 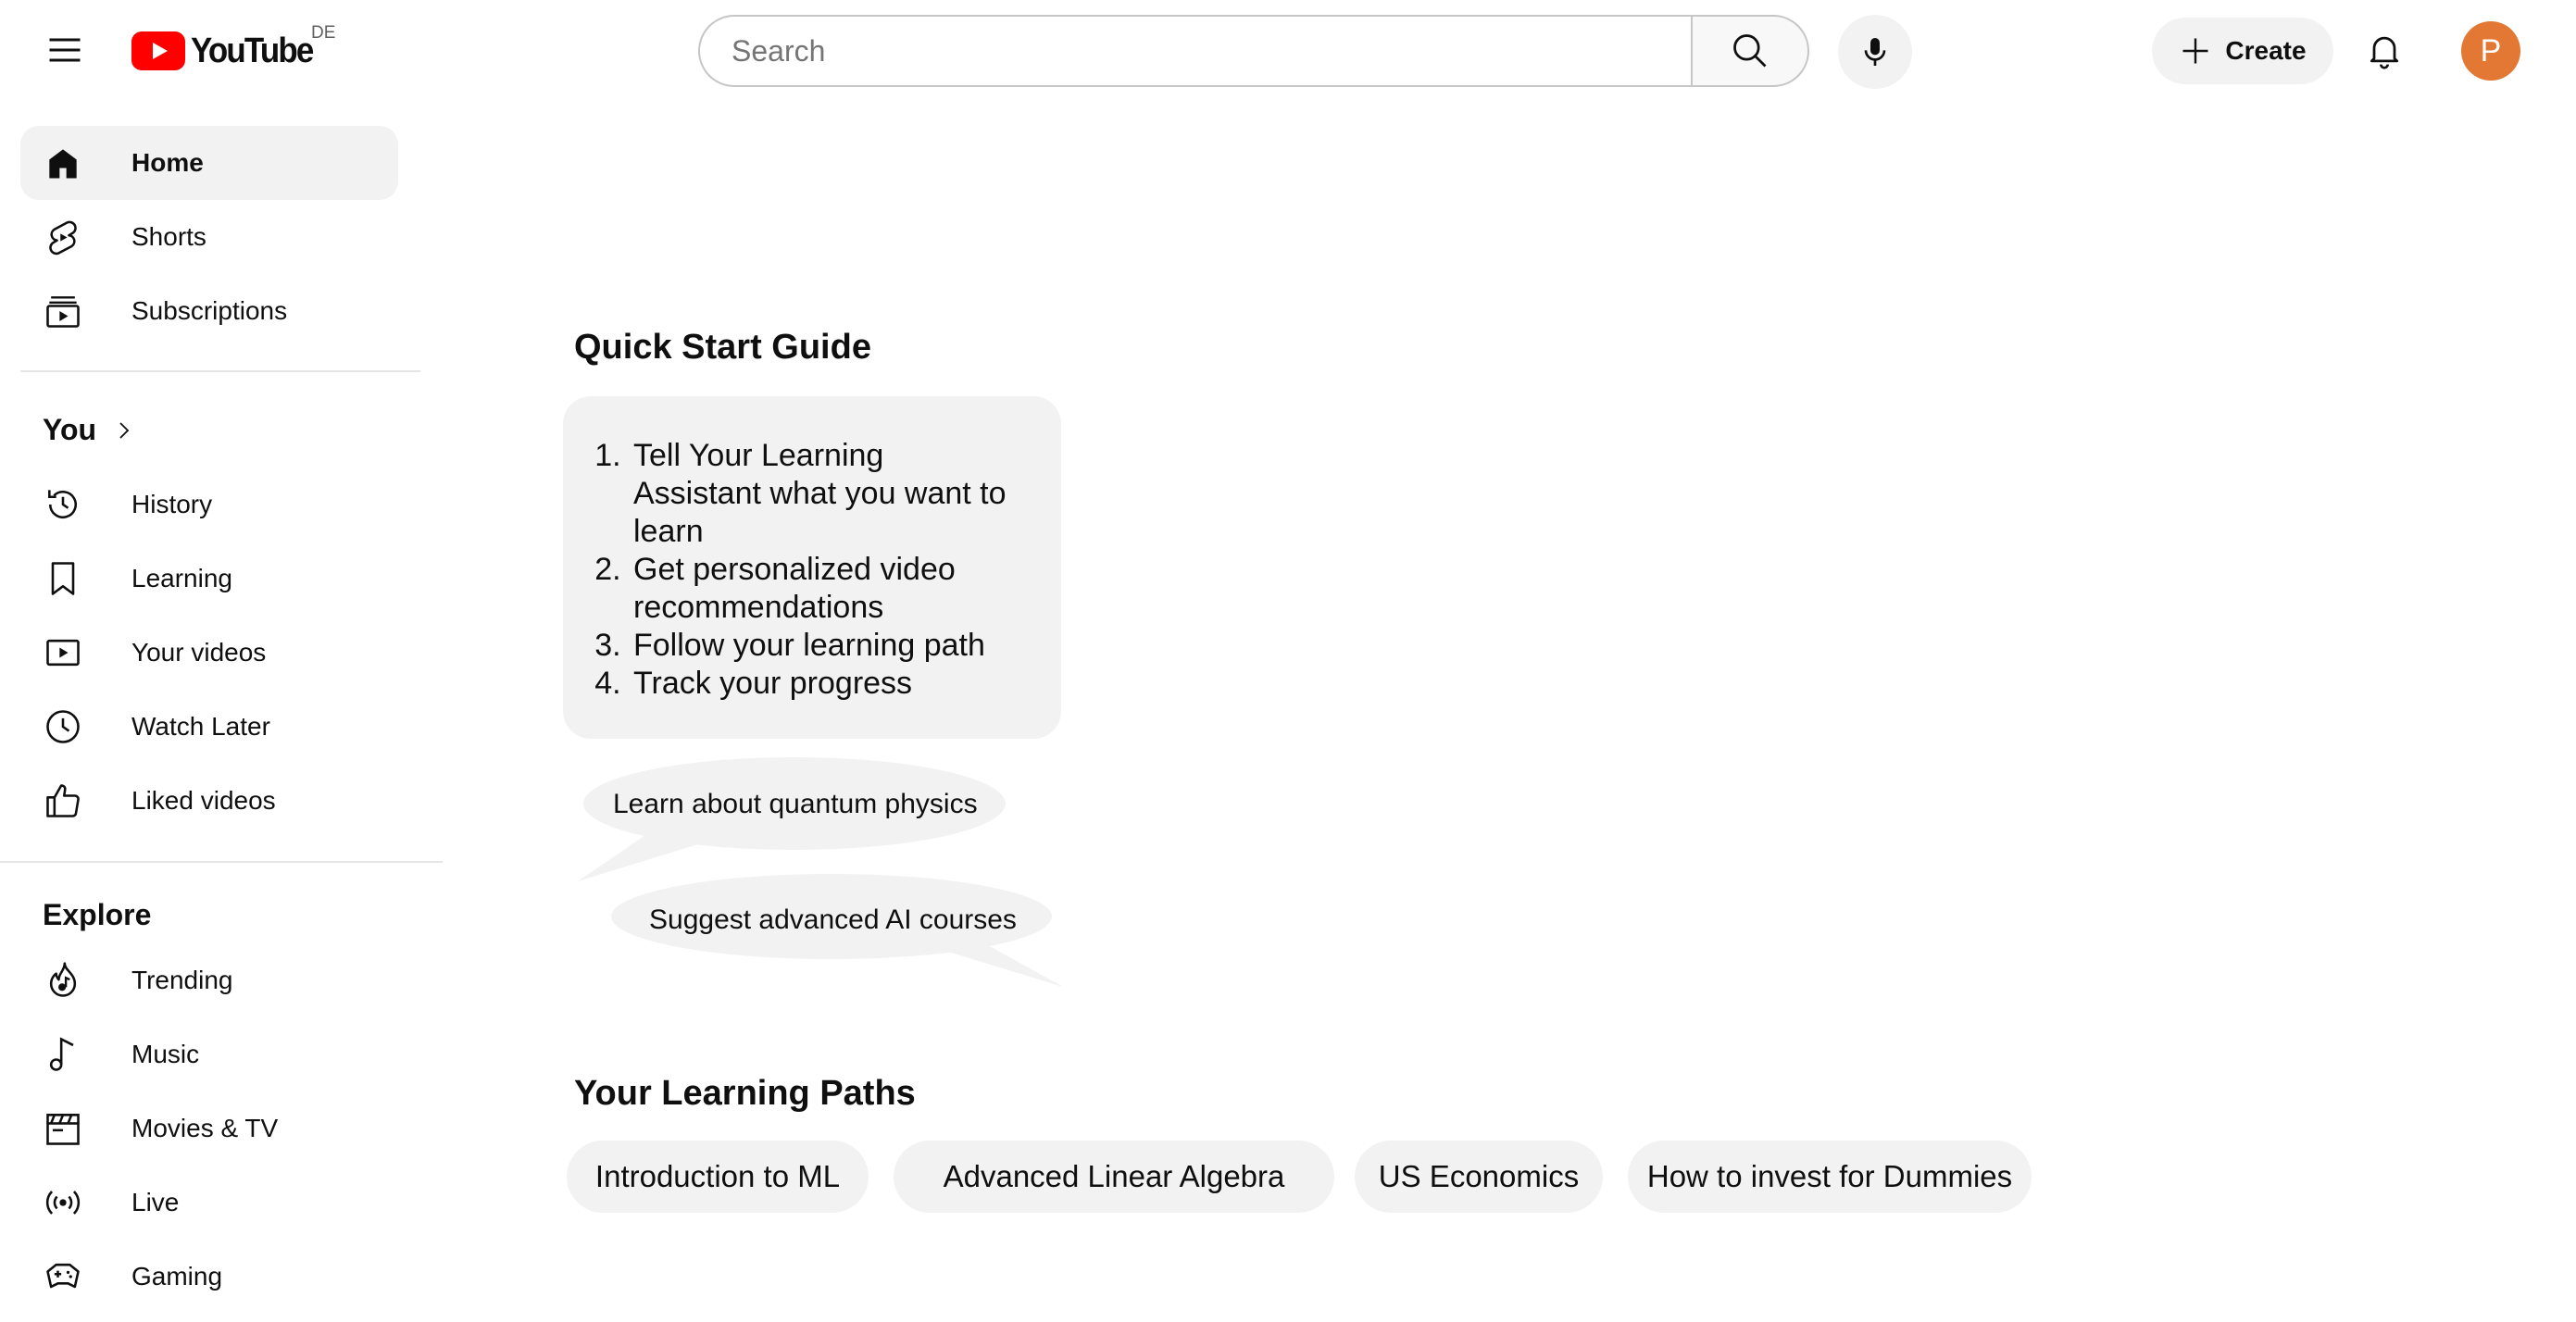 I want to click on sidebar-item-label: Your videos, so click(x=199, y=652).